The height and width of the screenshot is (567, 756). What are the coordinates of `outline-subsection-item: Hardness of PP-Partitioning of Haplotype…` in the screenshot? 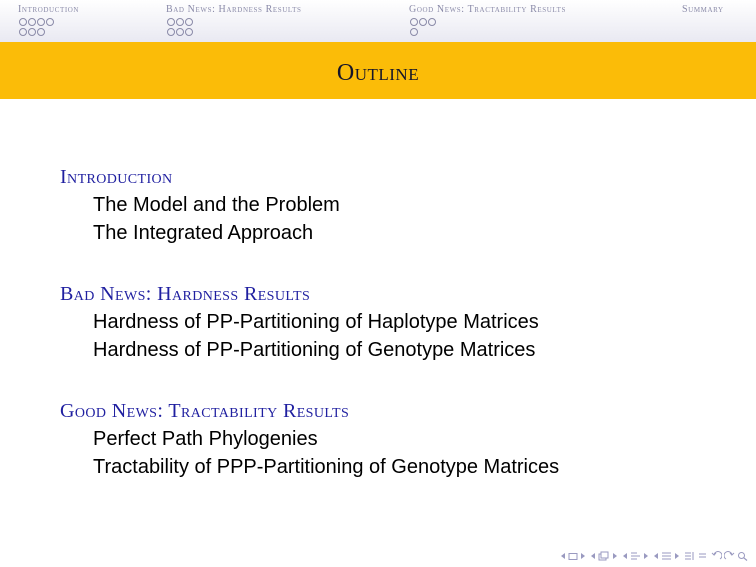 It's located at (326, 322).